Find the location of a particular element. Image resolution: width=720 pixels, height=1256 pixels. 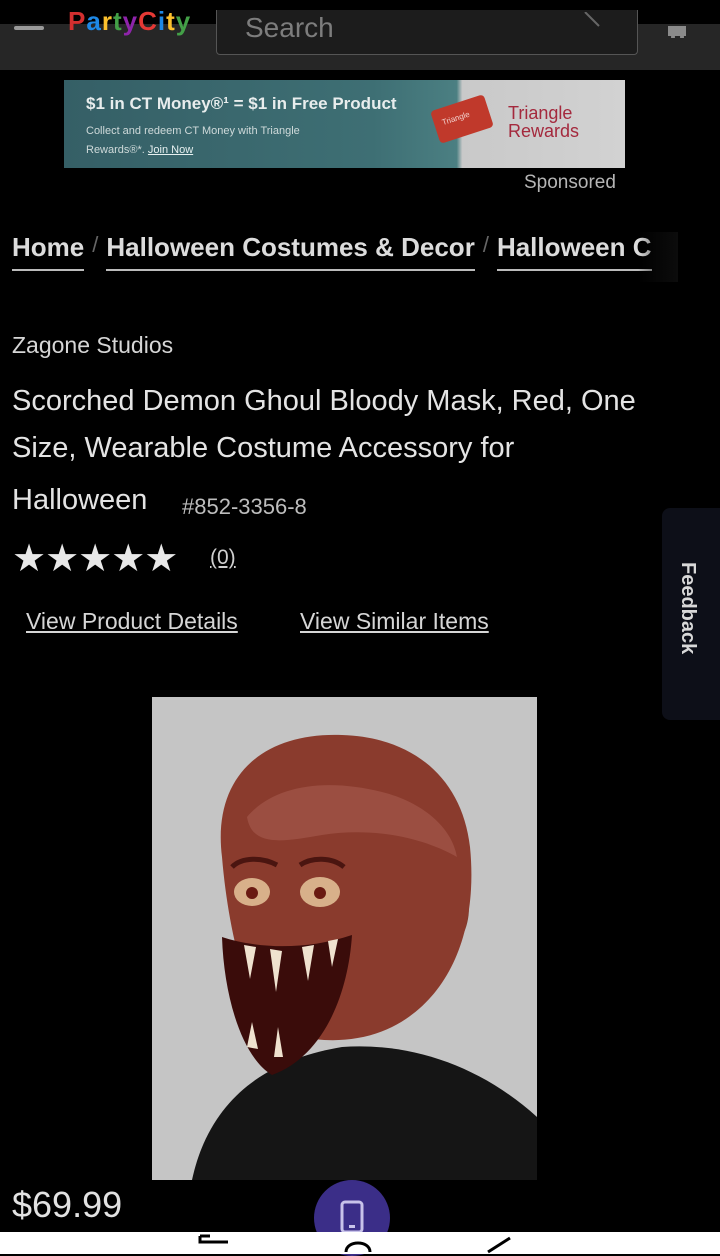

join-now-link: Join Now is located at coordinates (170, 150).